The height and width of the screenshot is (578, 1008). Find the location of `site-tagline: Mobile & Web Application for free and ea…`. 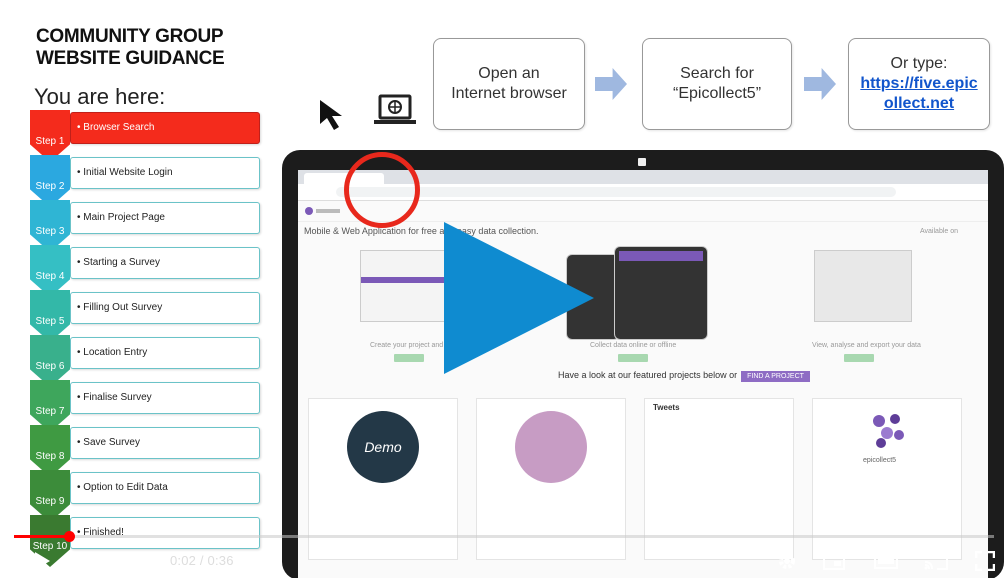

site-tagline: Mobile & Web Application for free and ea… is located at coordinates (421, 231).